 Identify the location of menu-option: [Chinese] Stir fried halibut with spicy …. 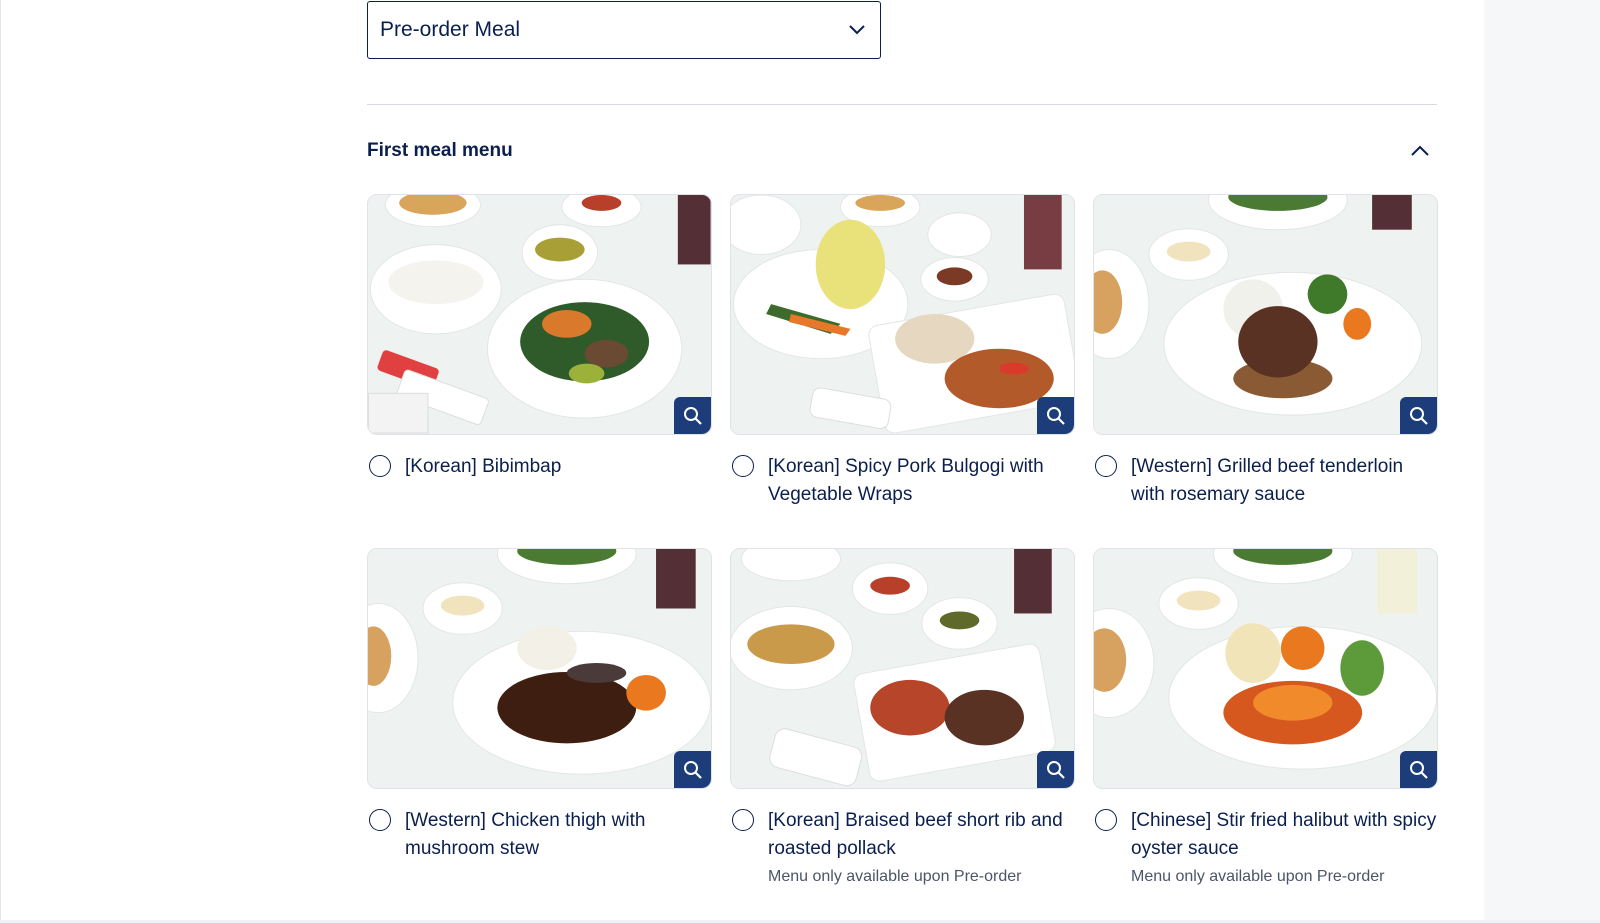
(1265, 848).